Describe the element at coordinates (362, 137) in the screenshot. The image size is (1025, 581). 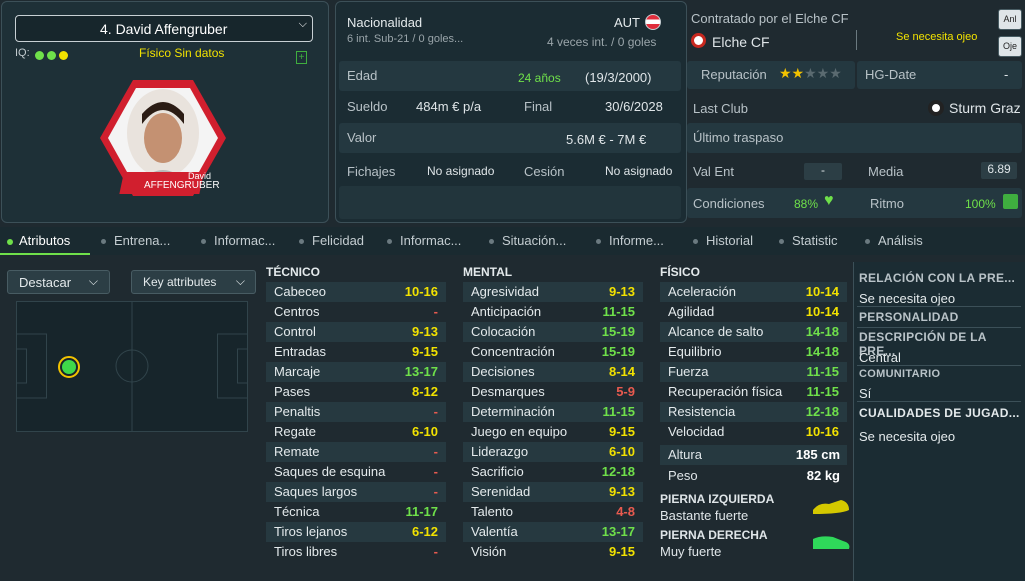
I see `value-label: Valor` at that location.